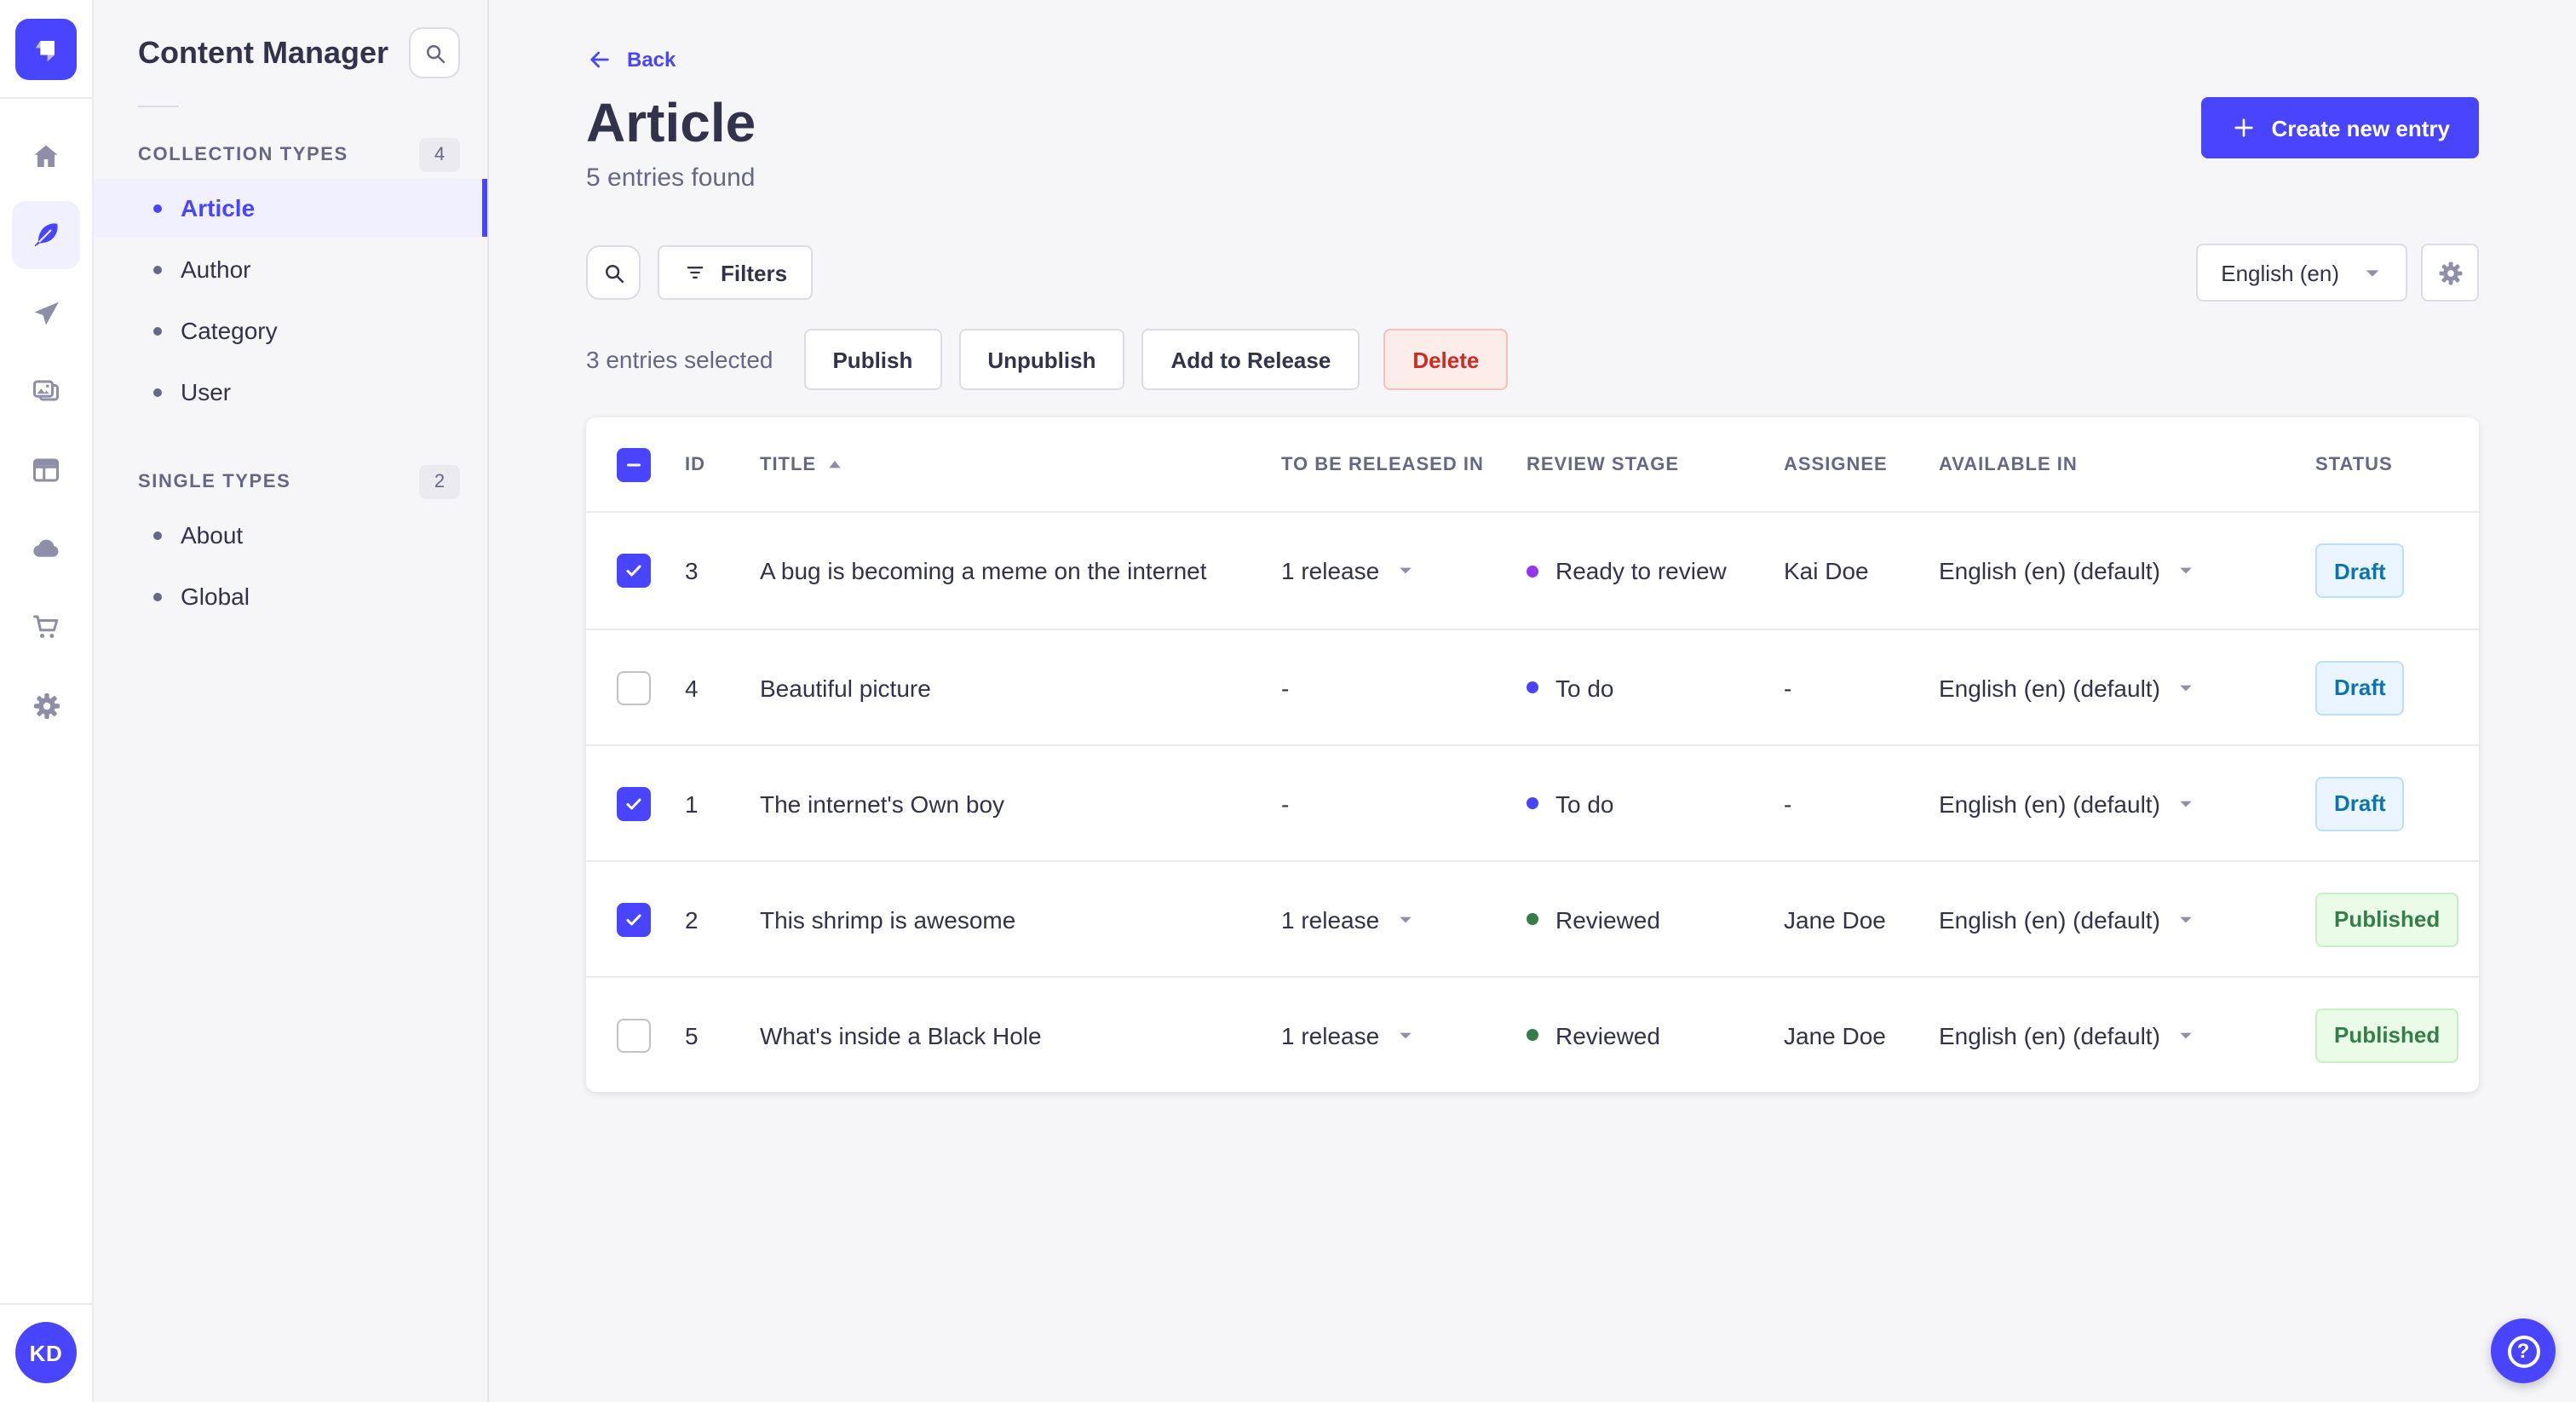 This screenshot has width=2576, height=1402. Describe the element at coordinates (290, 208) in the screenshot. I see `sidebar-item-article: Article` at that location.